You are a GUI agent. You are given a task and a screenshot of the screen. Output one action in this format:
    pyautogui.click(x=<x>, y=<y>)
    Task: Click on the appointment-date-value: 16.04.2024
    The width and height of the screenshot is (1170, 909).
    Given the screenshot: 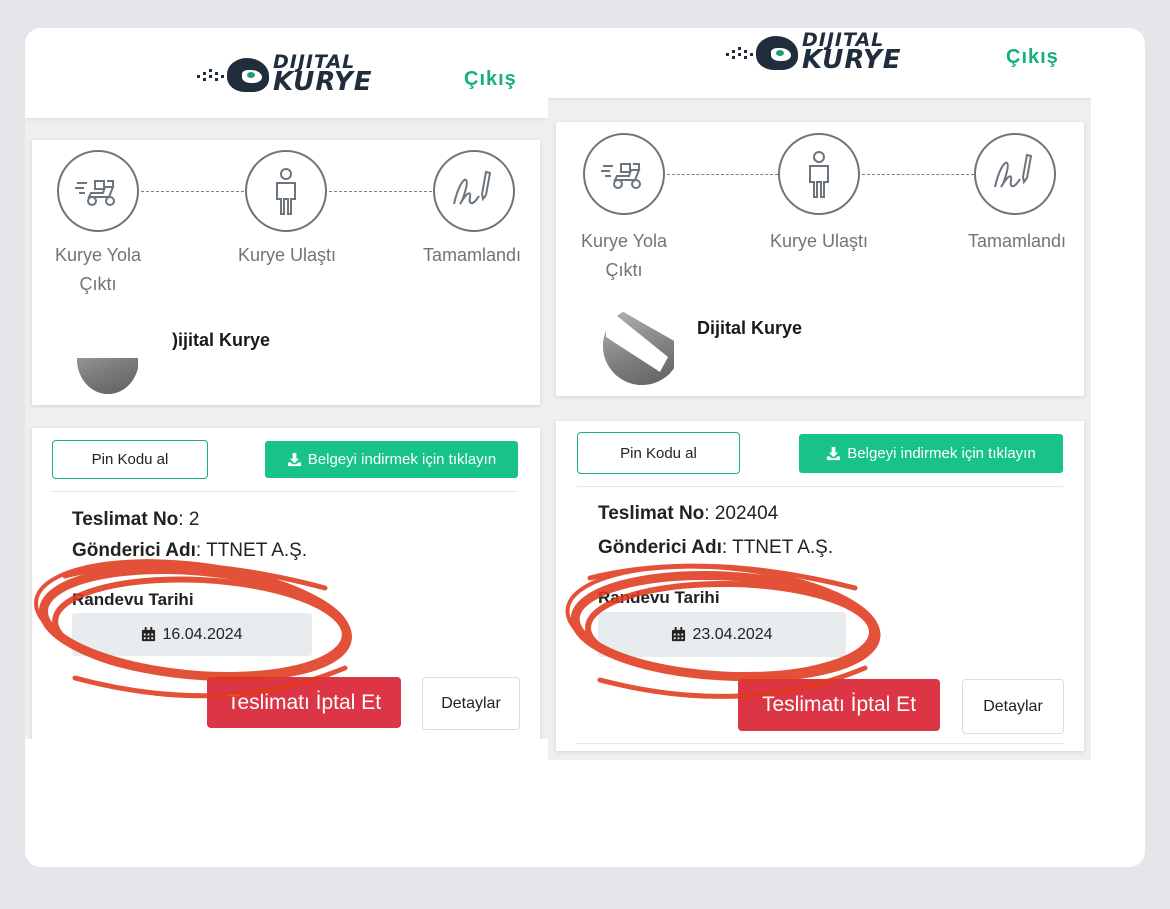 What is the action you would take?
    pyautogui.click(x=202, y=634)
    